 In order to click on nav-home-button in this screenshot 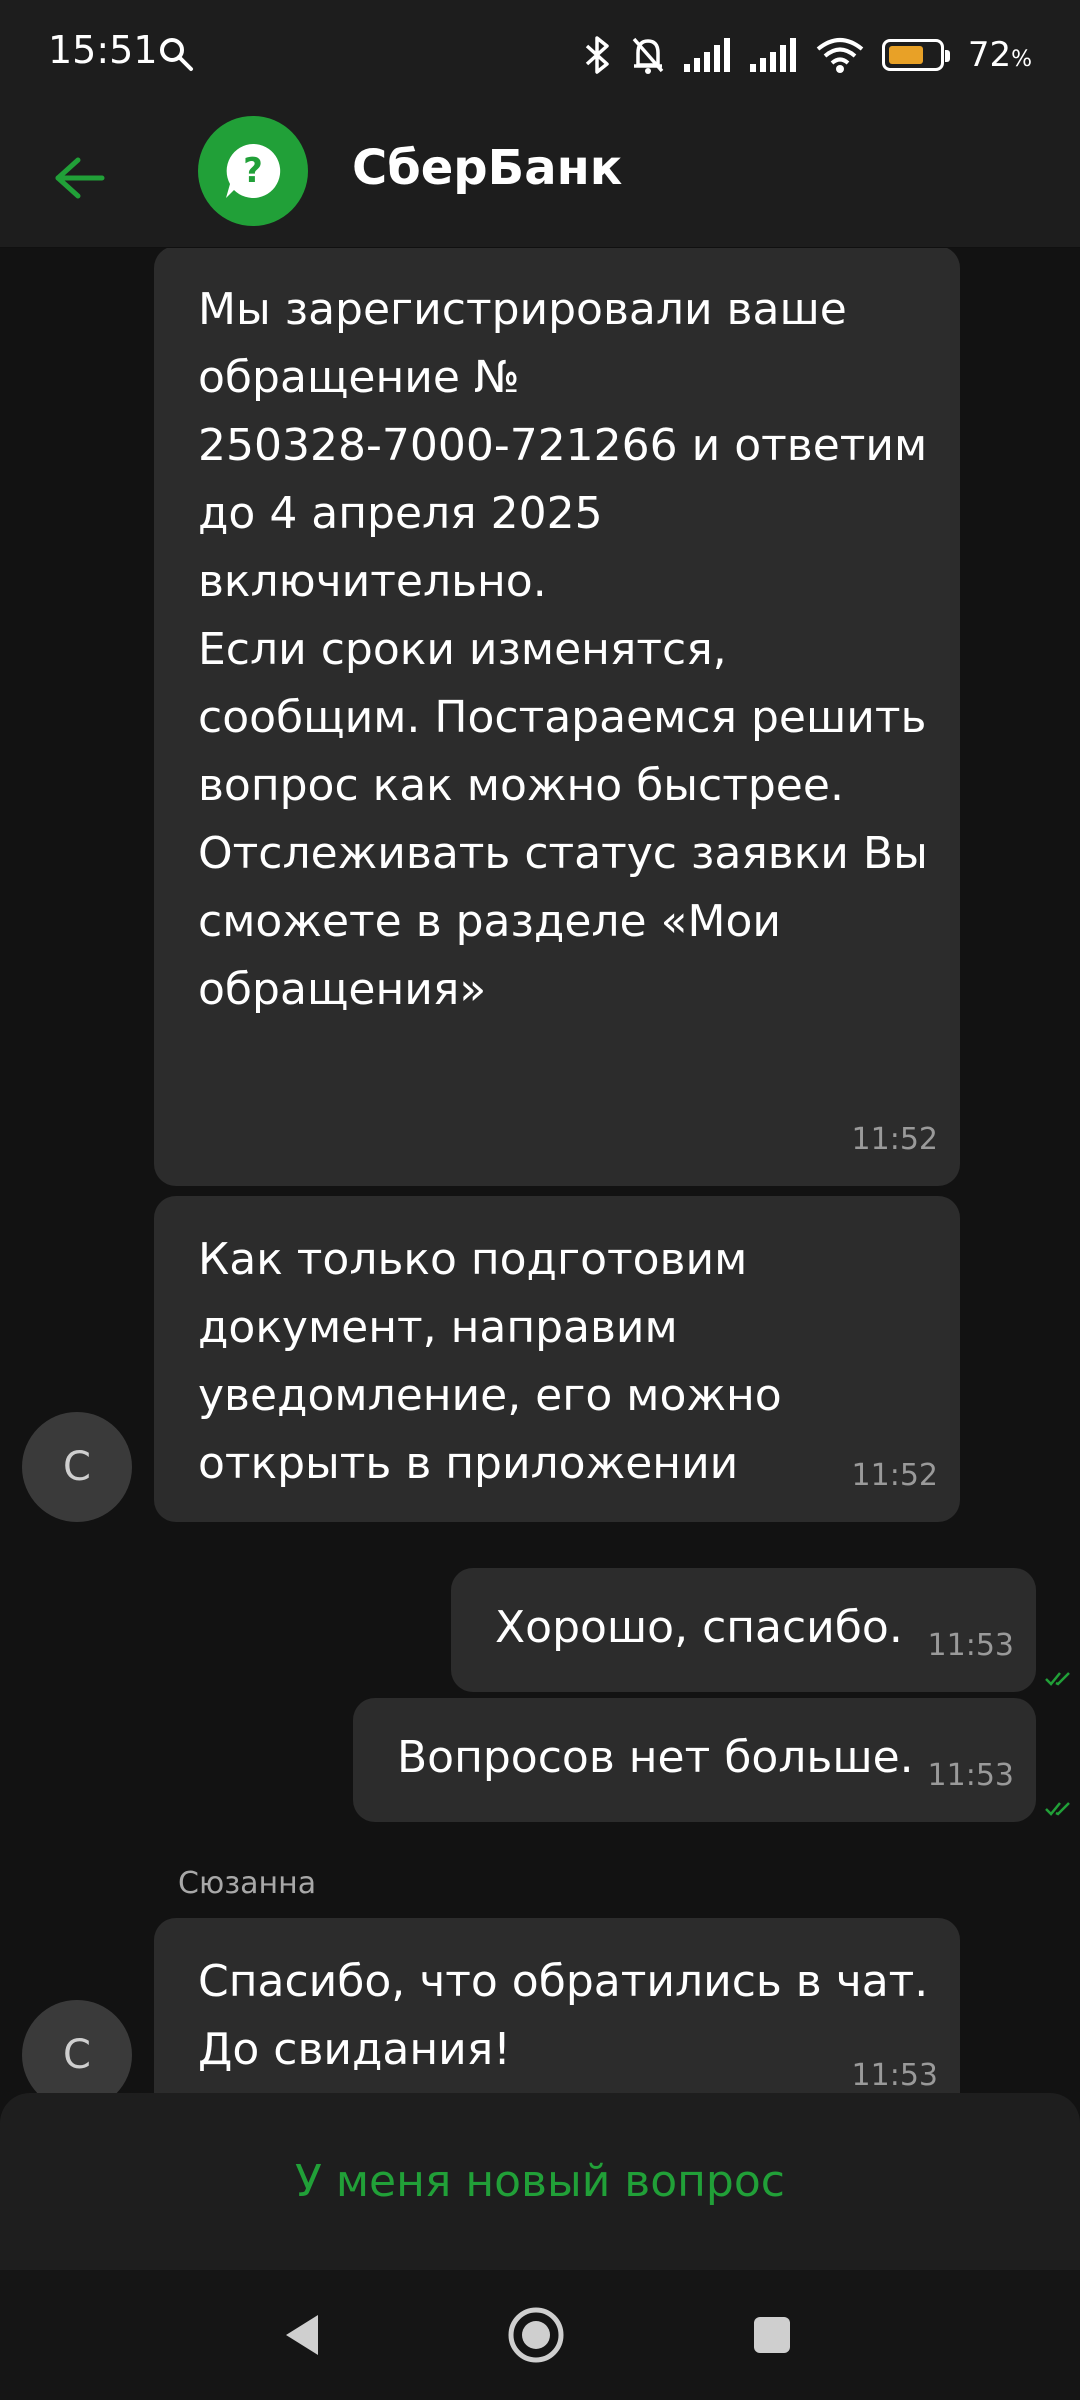, I will do `click(536, 2335)`.